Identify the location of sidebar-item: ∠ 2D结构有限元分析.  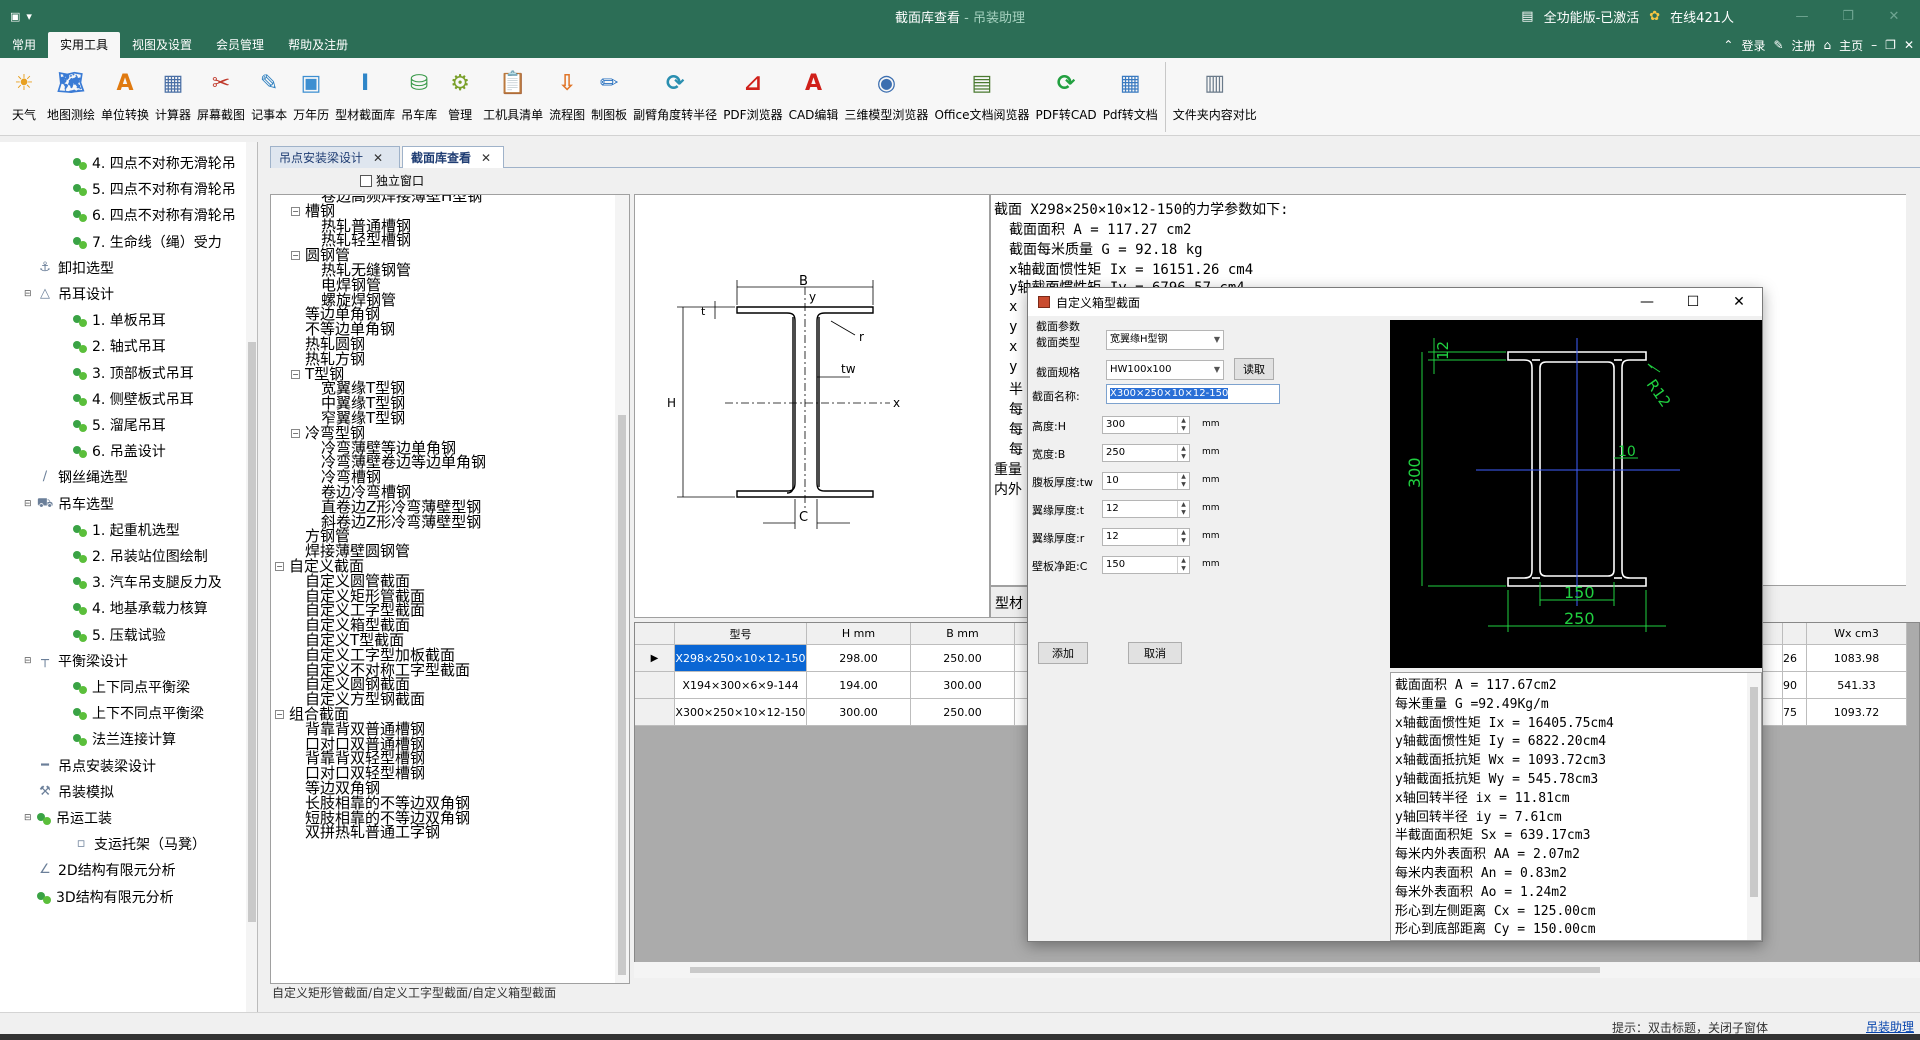
(100, 870).